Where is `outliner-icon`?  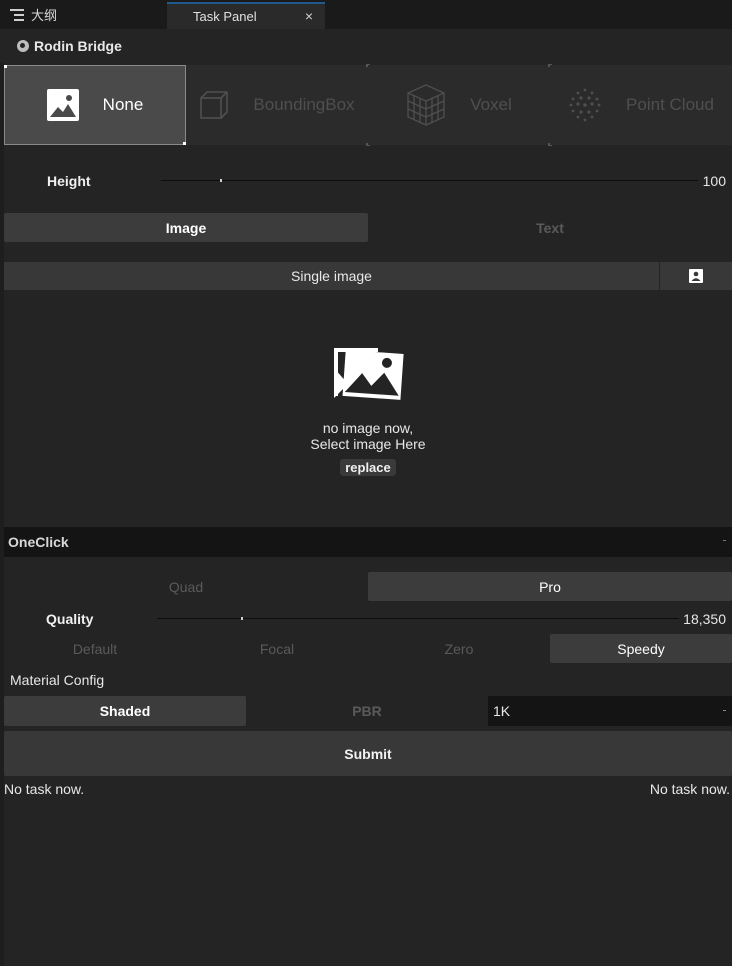 outliner-icon is located at coordinates (17, 14).